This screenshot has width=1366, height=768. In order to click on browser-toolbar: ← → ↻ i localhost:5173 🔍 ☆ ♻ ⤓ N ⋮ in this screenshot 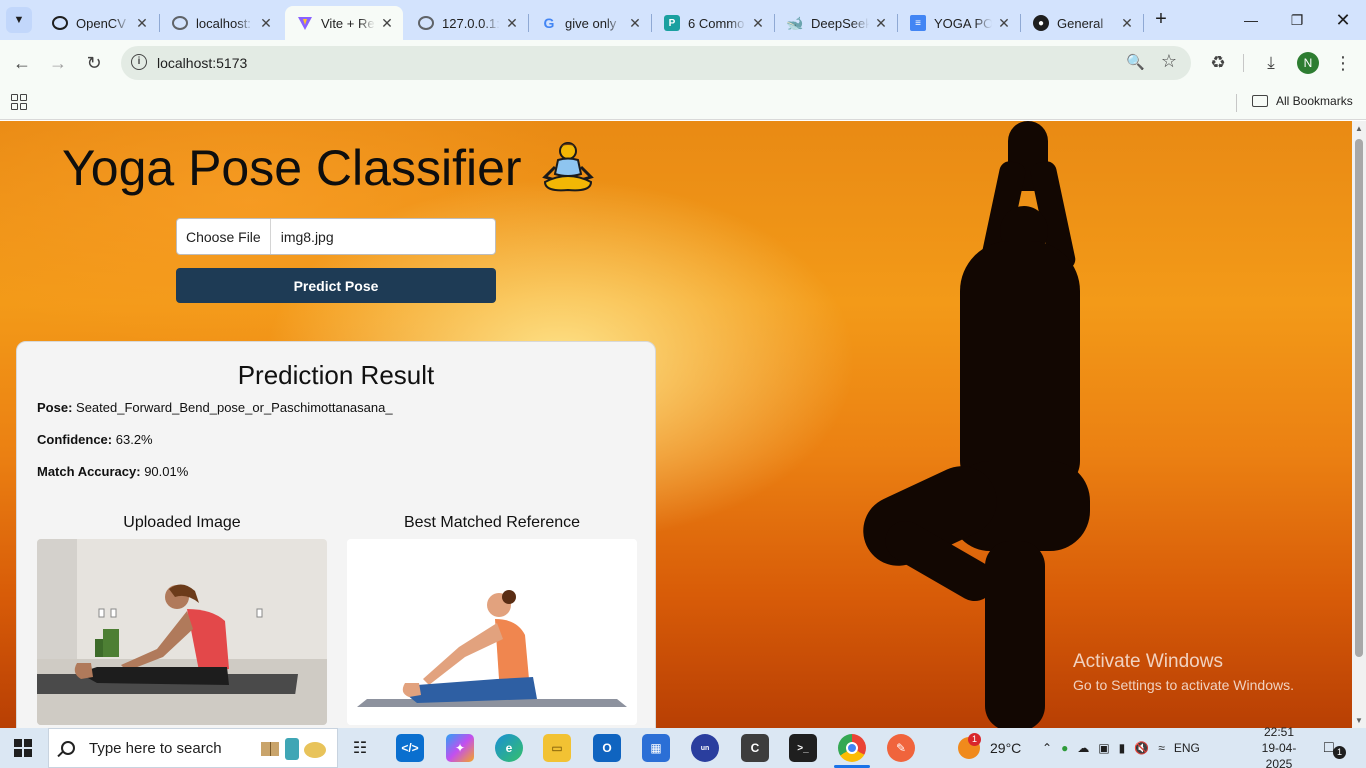, I will do `click(683, 63)`.